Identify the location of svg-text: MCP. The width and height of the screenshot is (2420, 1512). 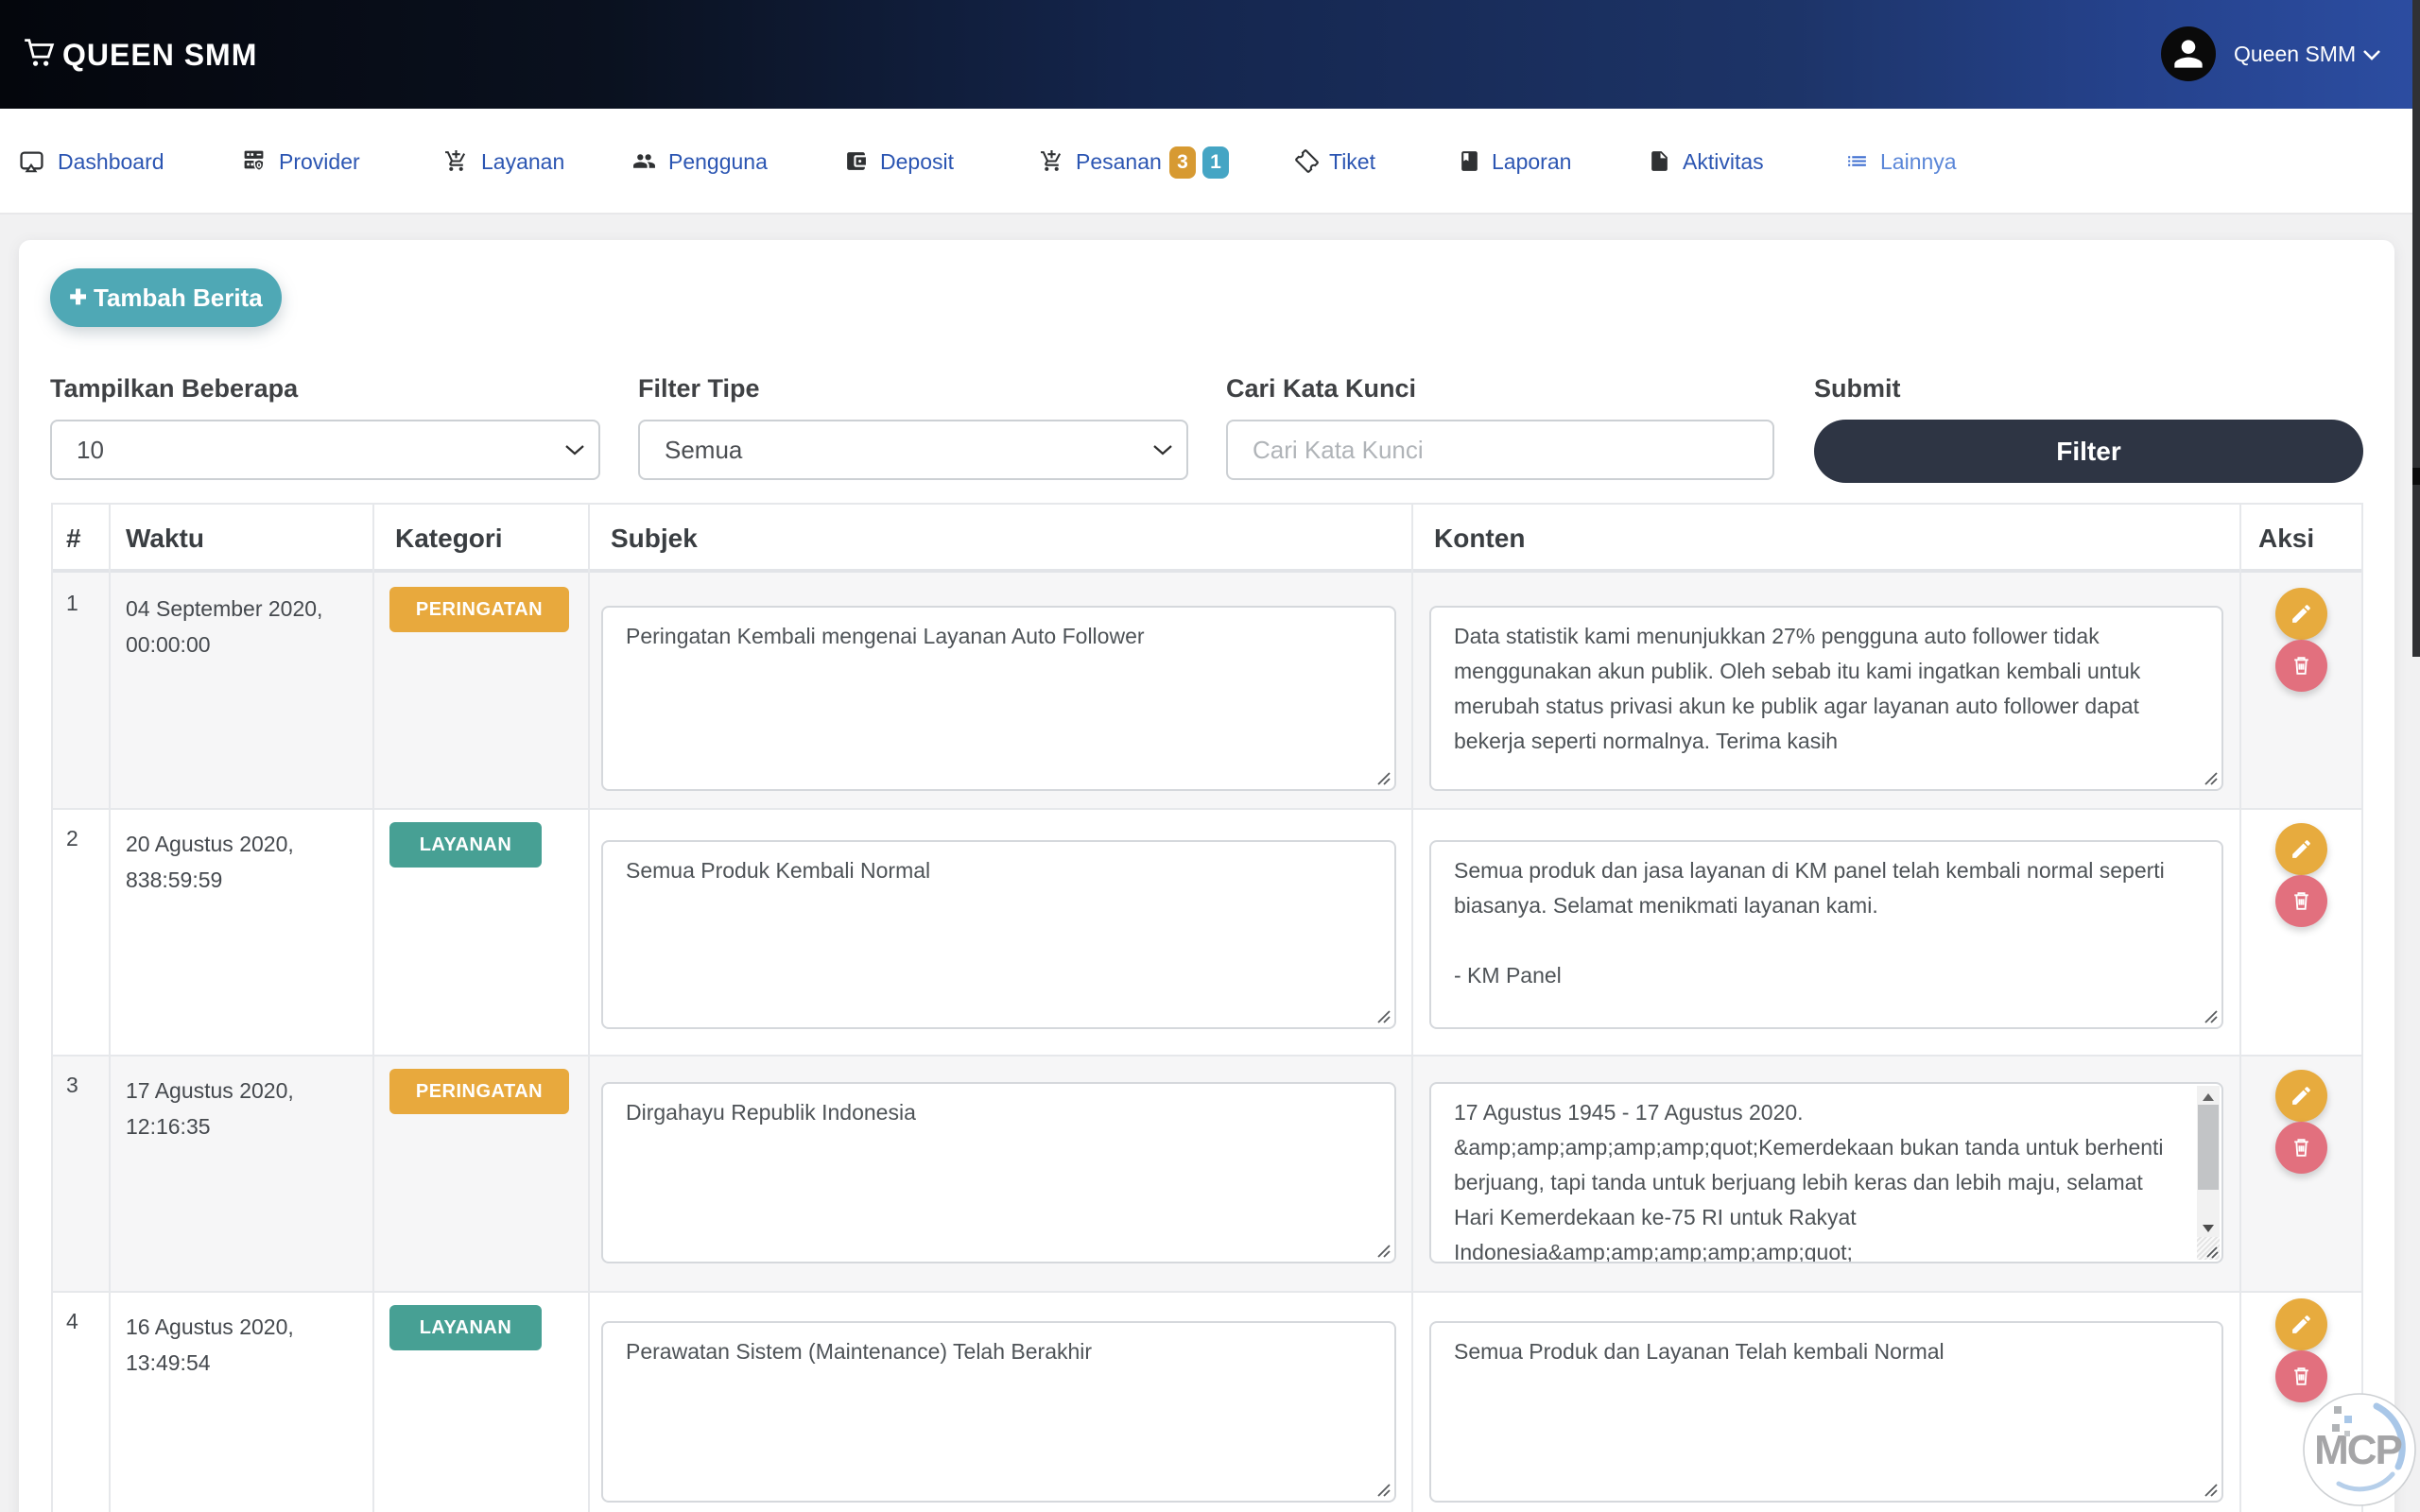
(2357, 1450).